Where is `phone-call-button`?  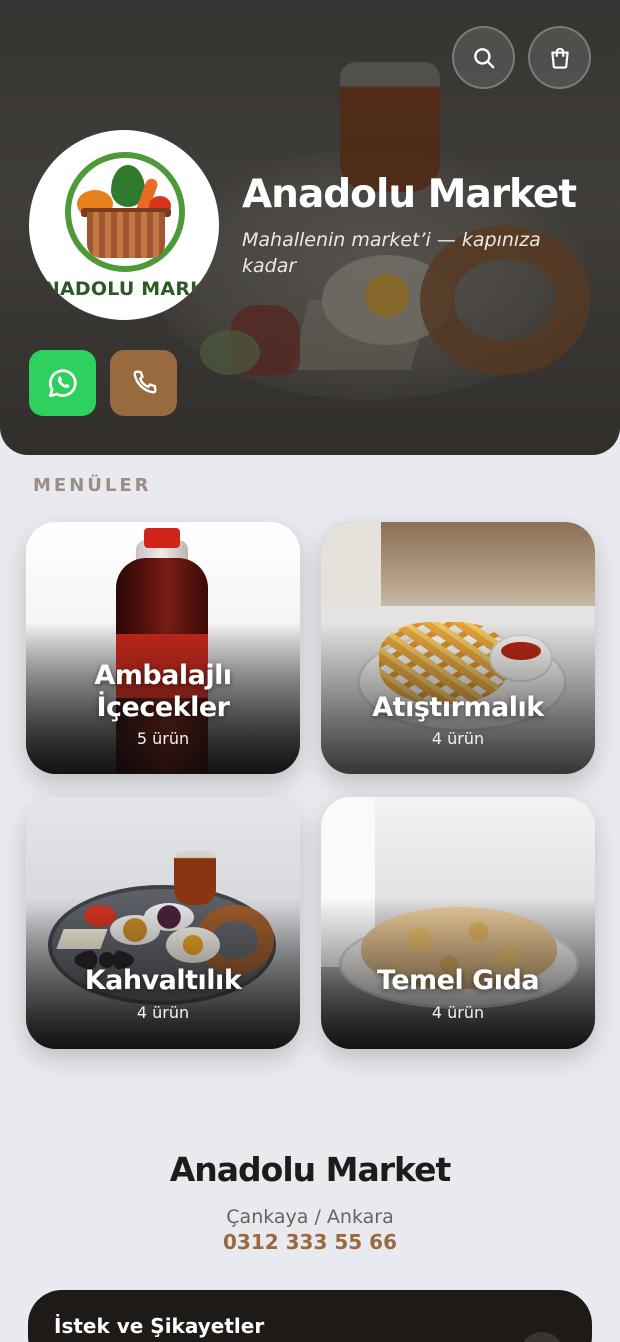 phone-call-button is located at coordinates (143, 383).